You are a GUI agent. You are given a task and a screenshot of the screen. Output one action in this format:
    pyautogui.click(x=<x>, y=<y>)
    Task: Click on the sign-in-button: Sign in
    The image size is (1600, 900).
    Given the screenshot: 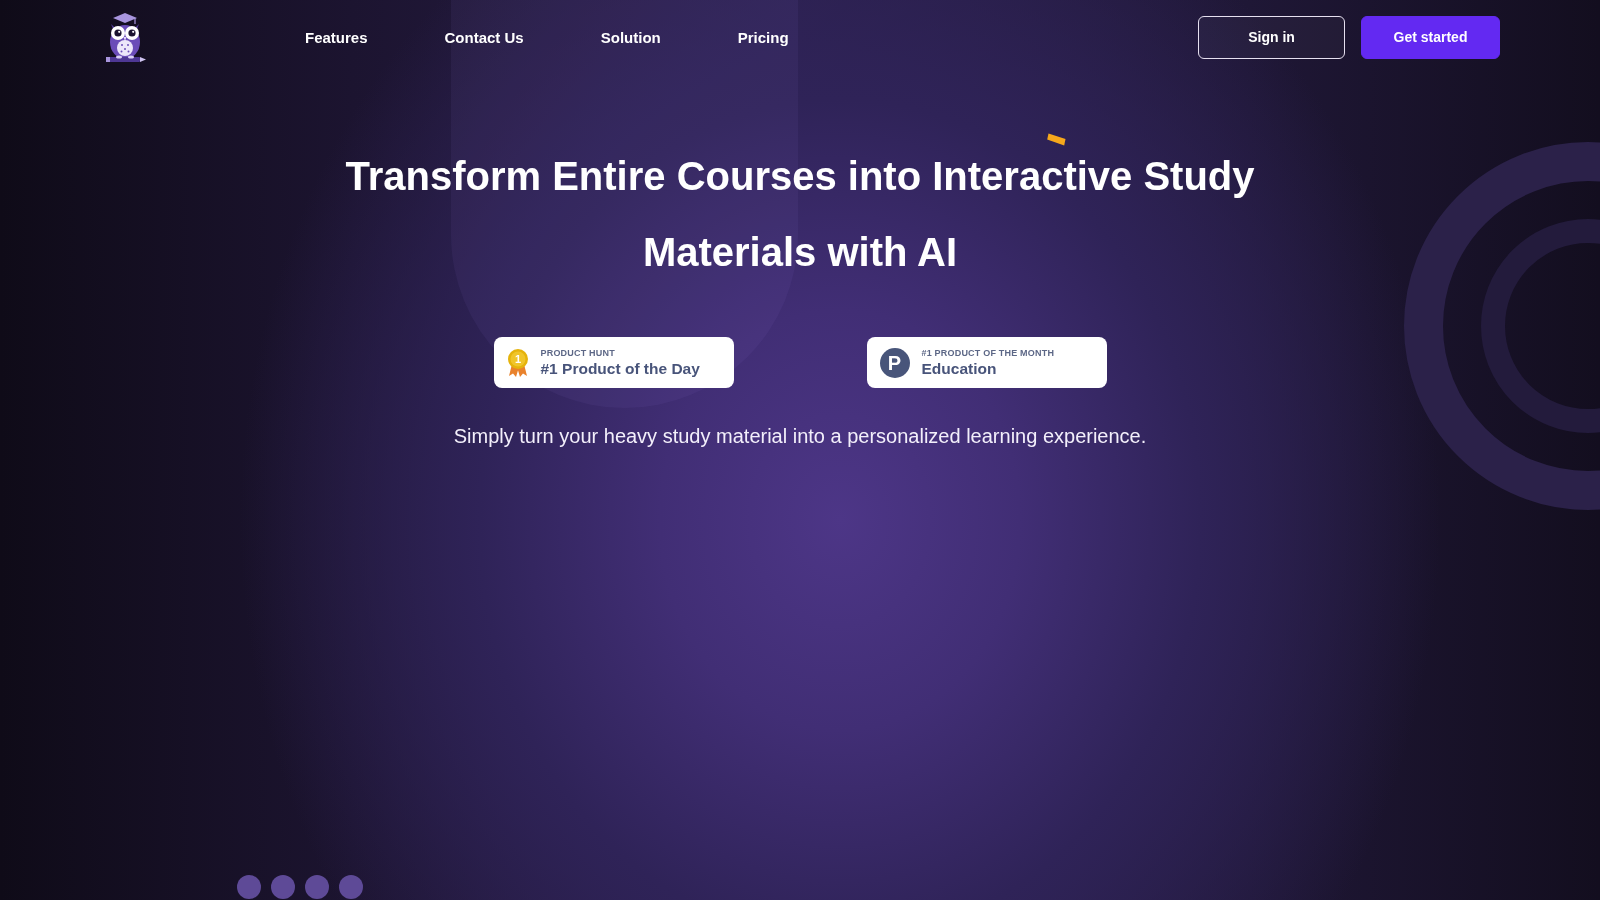 What is the action you would take?
    pyautogui.click(x=1271, y=37)
    